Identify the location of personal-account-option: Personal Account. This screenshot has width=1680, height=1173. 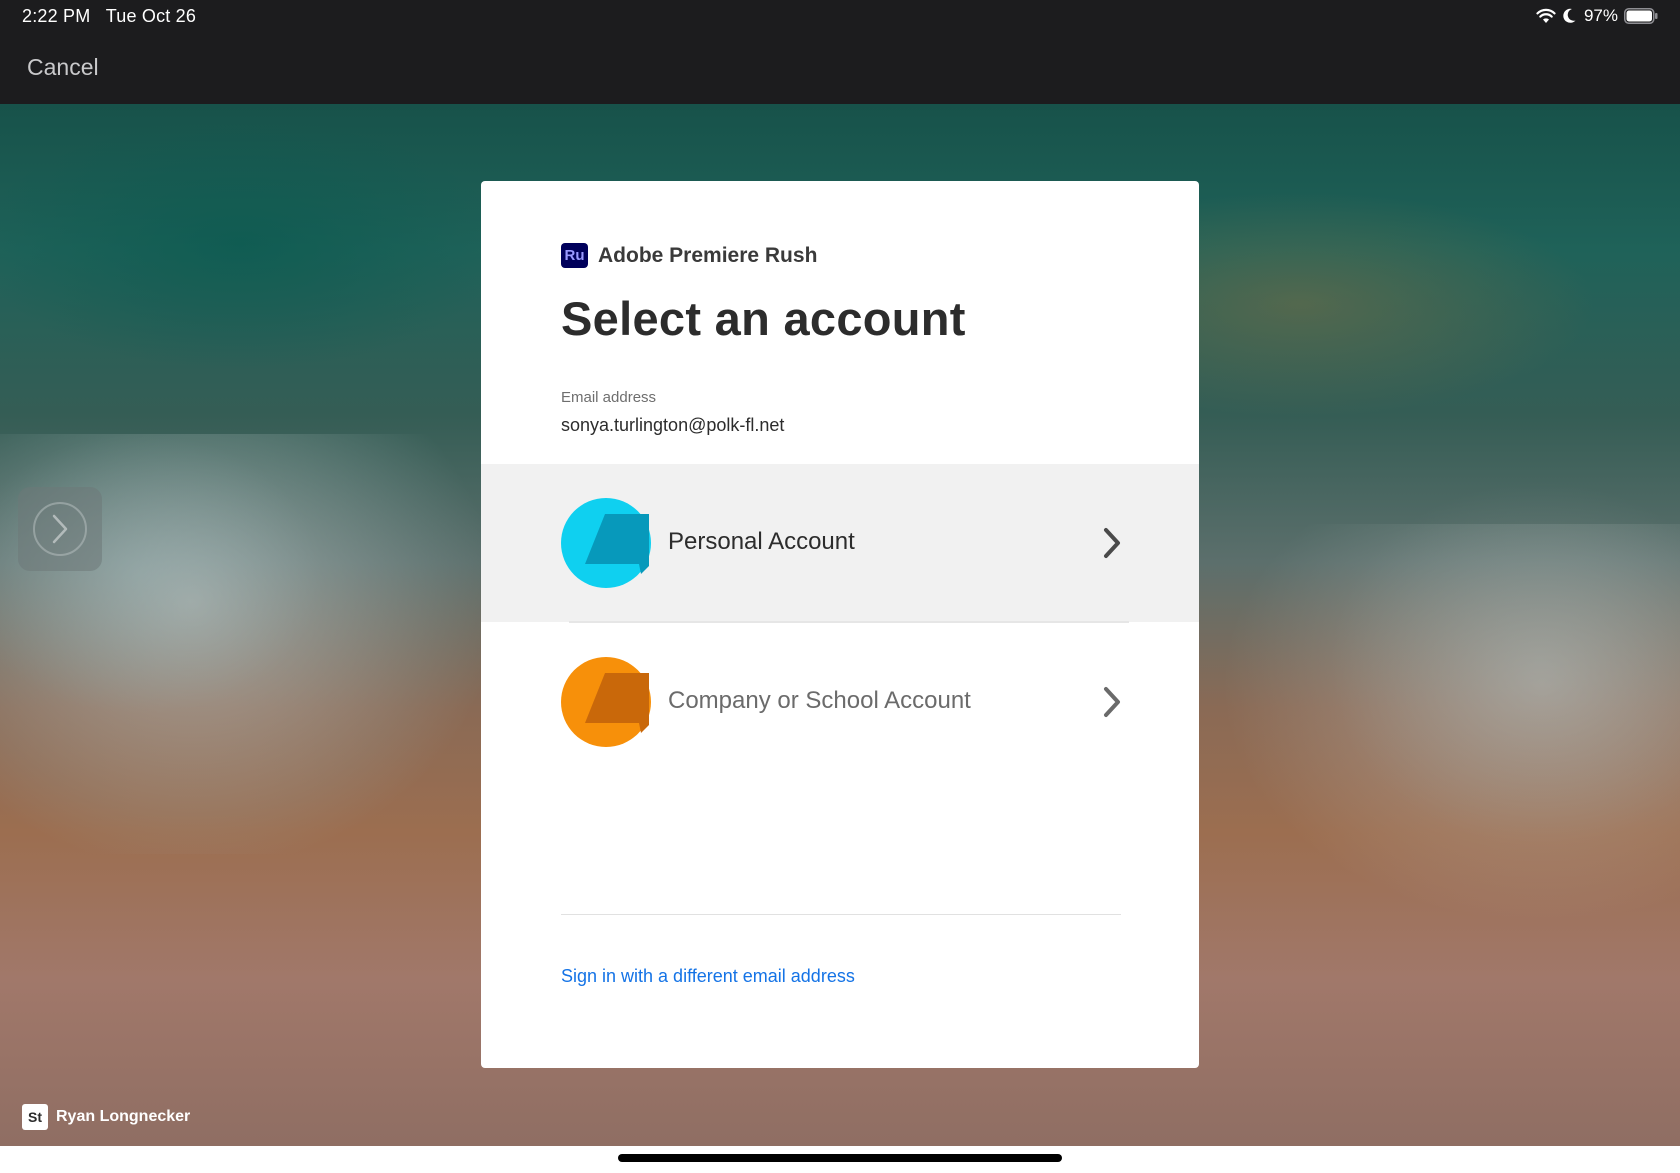
(840, 543).